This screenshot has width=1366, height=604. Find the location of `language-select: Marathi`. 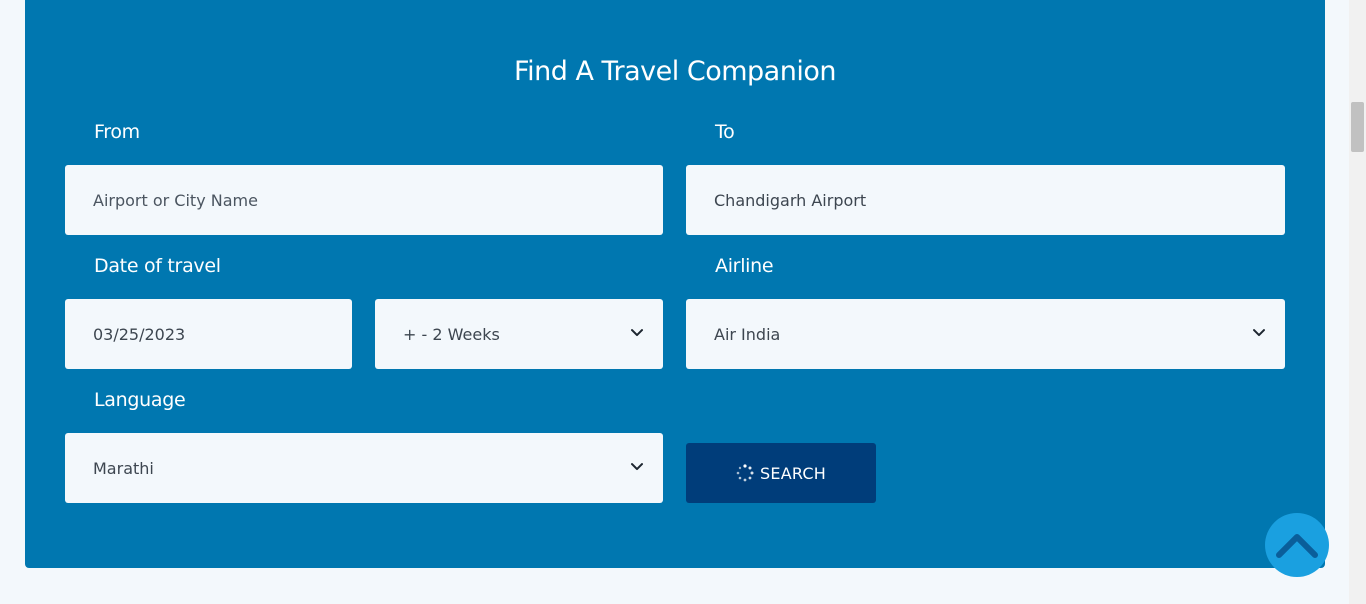

language-select: Marathi is located at coordinates (364, 468).